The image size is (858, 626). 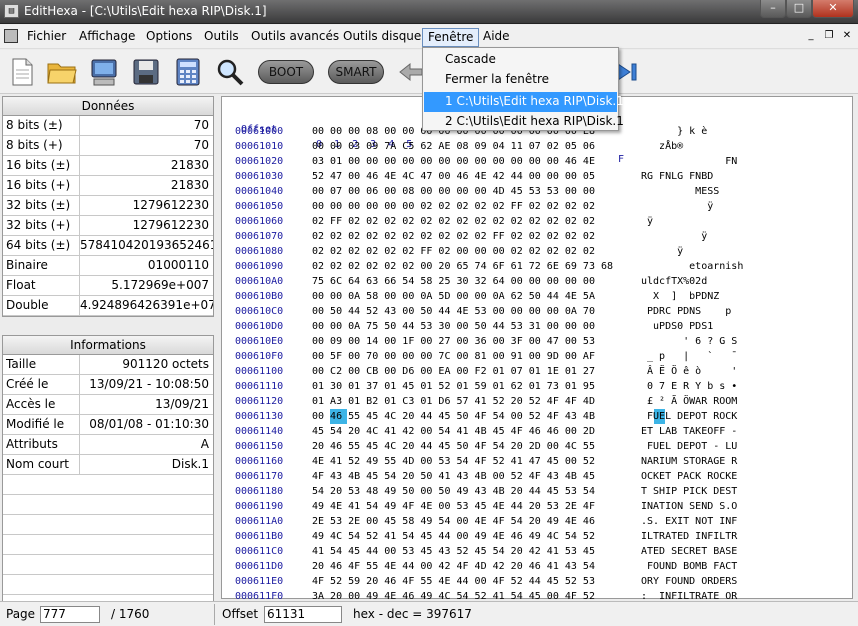 What do you see at coordinates (259, 476) in the screenshot?
I see `hex-offset: 00061170` at bounding box center [259, 476].